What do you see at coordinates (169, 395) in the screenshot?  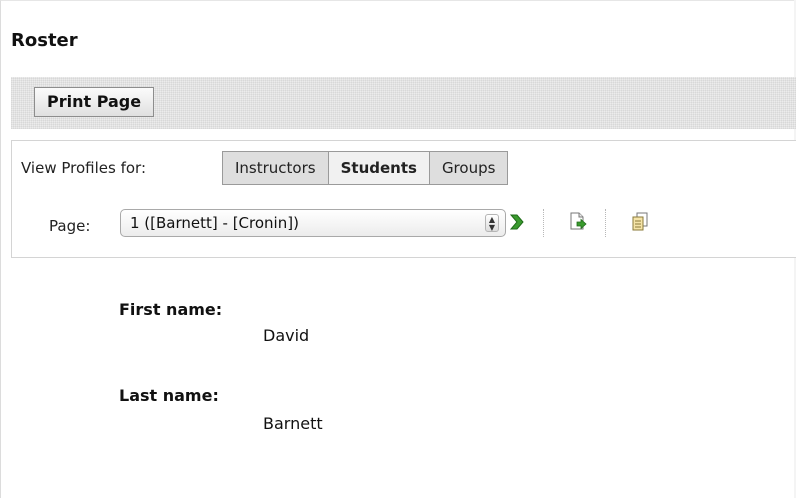 I see `last-name-label: Last name:` at bounding box center [169, 395].